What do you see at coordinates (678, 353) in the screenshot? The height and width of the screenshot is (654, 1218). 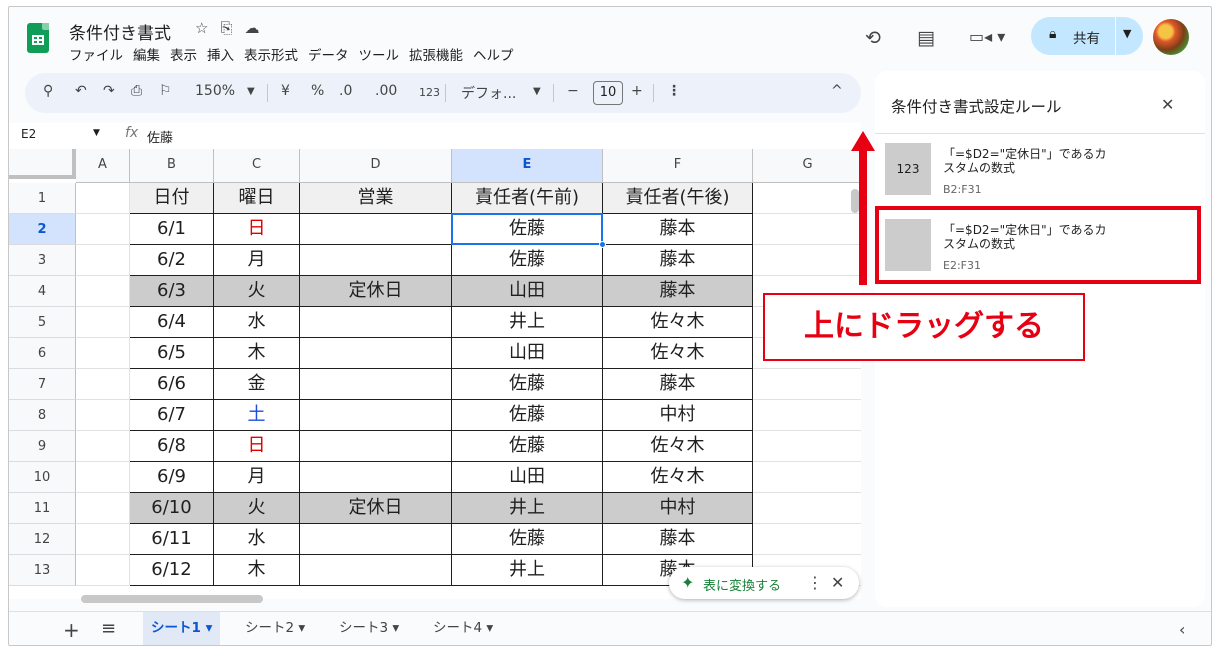 I see `table-cell: 佐々木` at bounding box center [678, 353].